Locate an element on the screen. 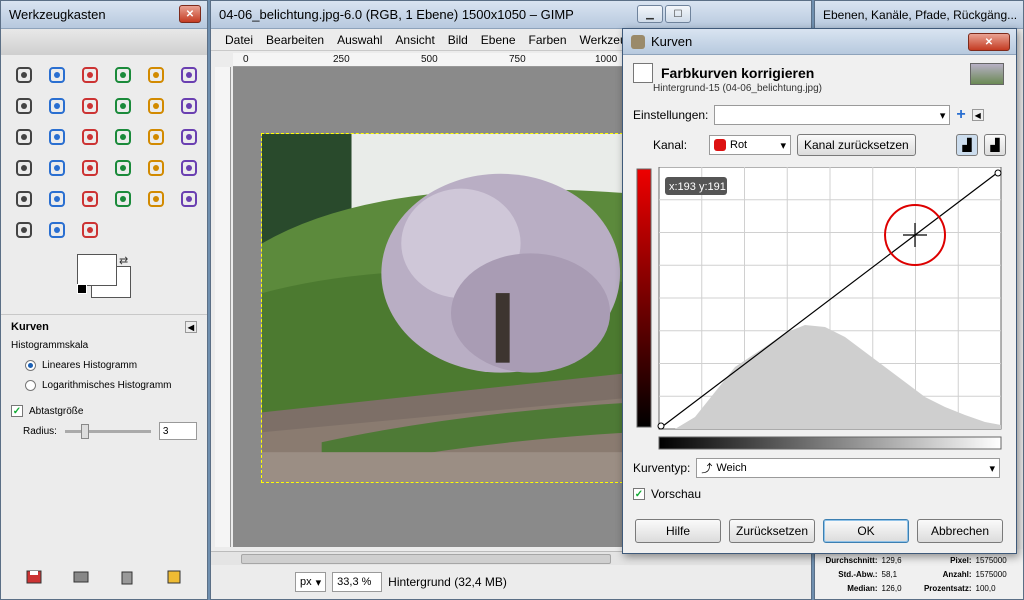 The width and height of the screenshot is (1024, 600). move-icon is located at coordinates (189, 106).